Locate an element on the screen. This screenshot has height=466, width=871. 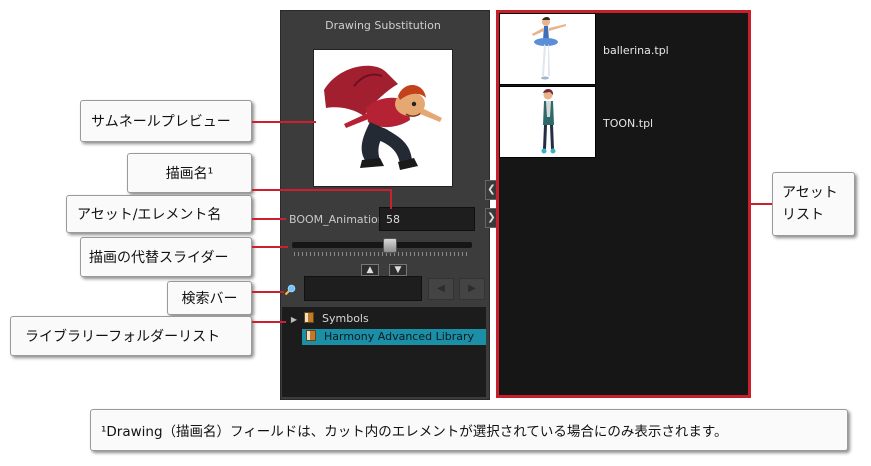
callout-text: サムネールプレビュー is located at coordinates (161, 122).